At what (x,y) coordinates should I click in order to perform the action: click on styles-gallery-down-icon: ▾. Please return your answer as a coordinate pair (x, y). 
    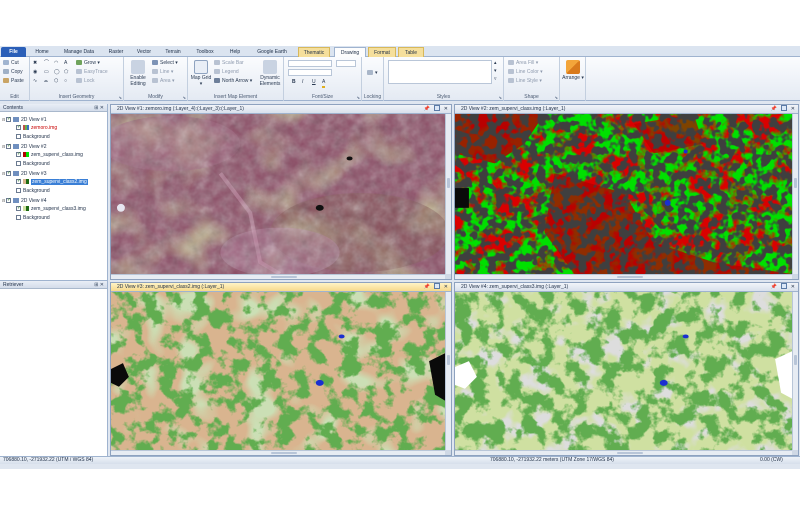
    Looking at the image, I should click on (495, 71).